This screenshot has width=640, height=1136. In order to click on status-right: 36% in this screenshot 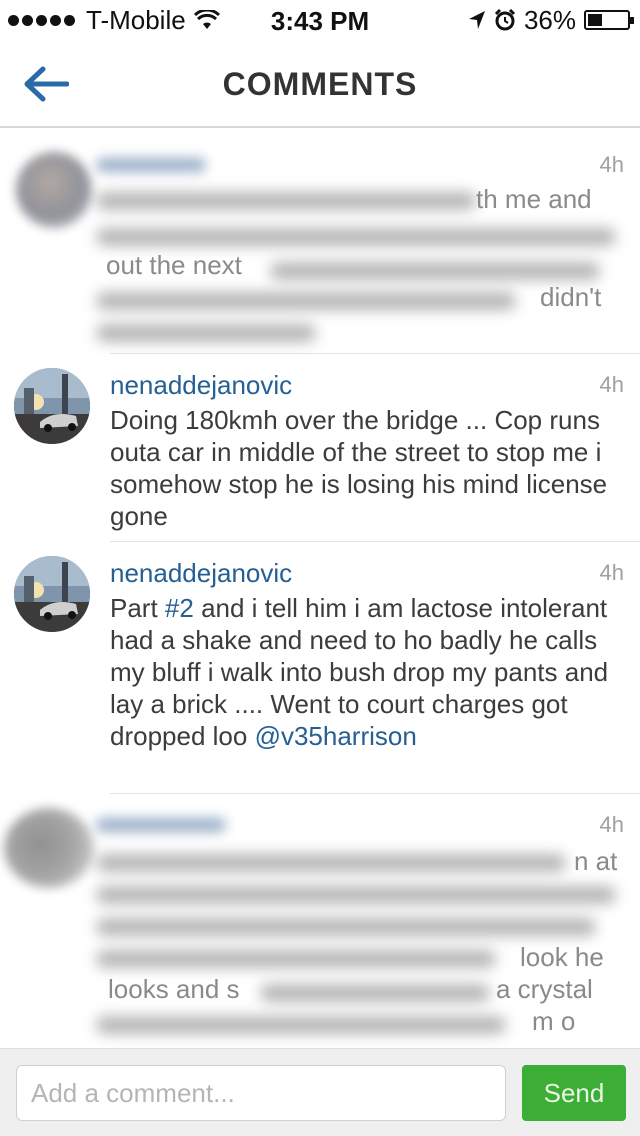, I will do `click(551, 19)`.